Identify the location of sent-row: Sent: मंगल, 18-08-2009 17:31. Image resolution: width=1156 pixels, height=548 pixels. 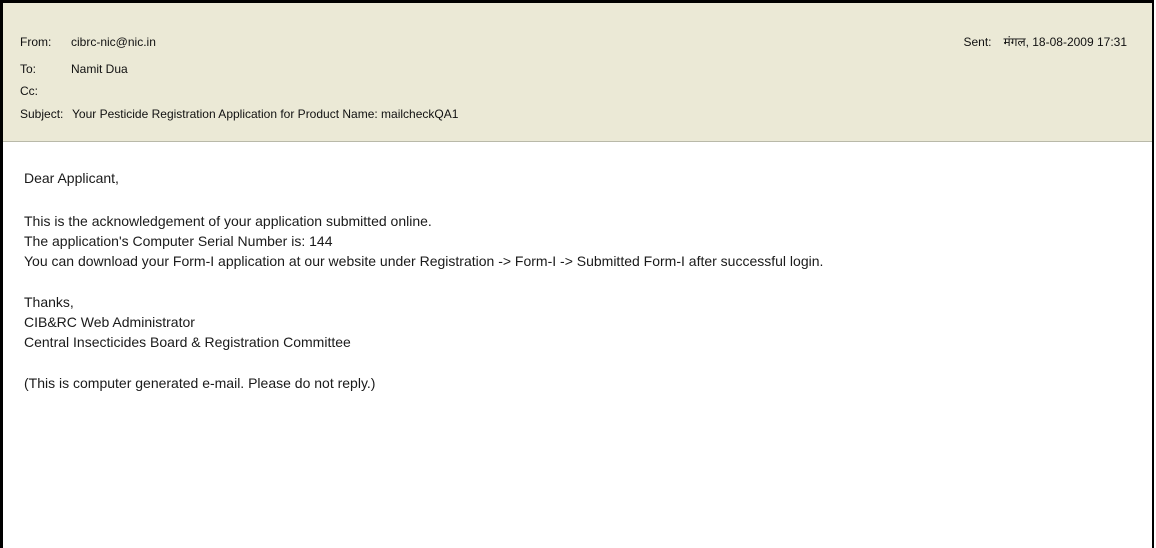
(1045, 42).